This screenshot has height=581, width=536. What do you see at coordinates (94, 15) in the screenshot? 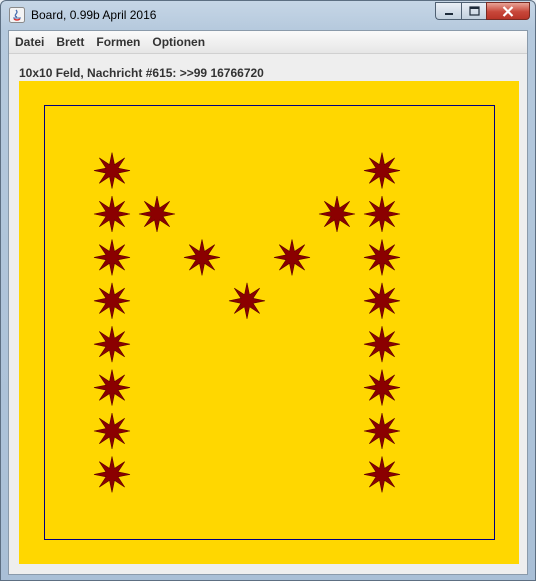
I see `window-title: Board, 0.99b April 2016` at bounding box center [94, 15].